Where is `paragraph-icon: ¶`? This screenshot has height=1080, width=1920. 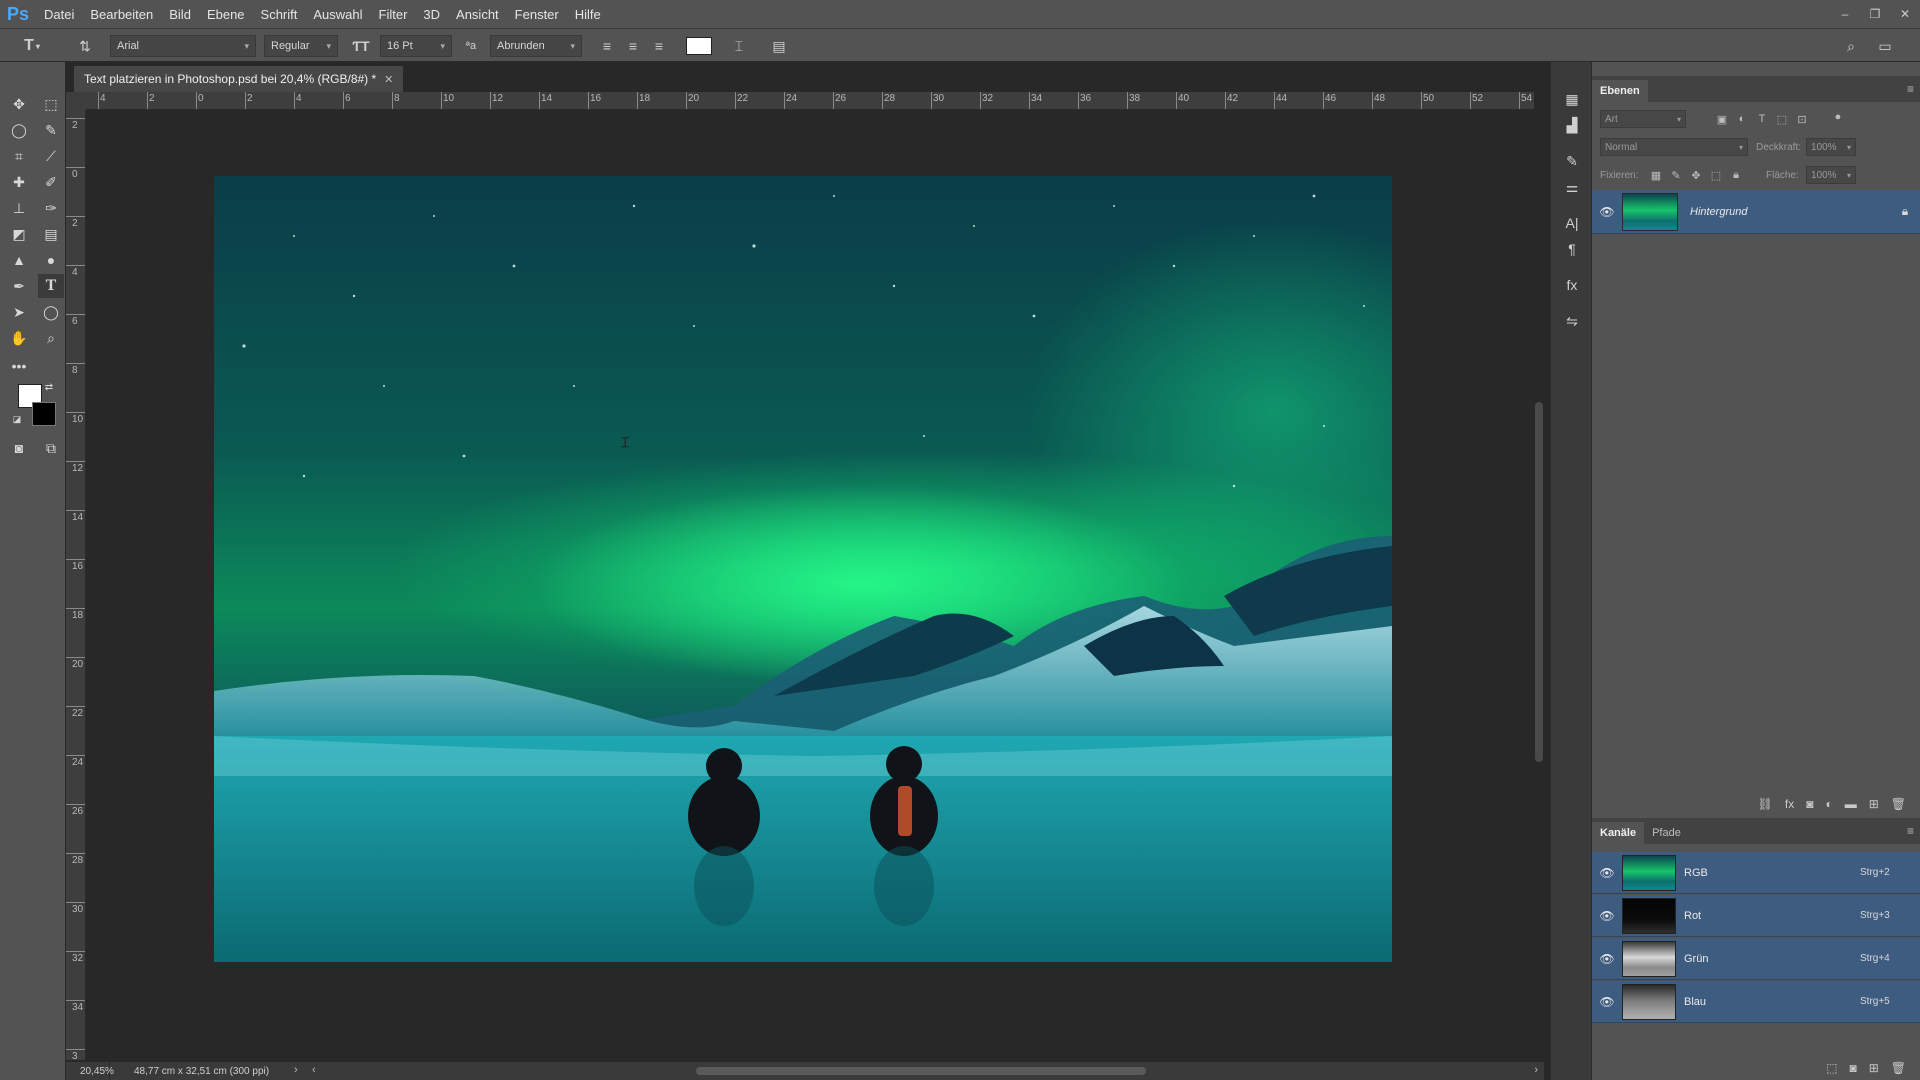 paragraph-icon: ¶ is located at coordinates (1572, 249).